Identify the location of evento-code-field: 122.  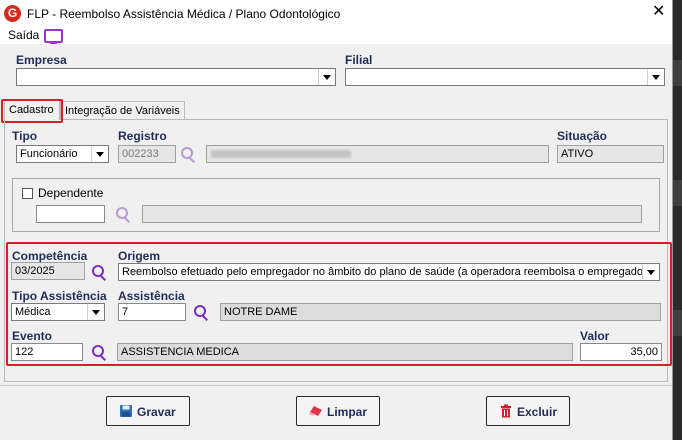
(47, 352).